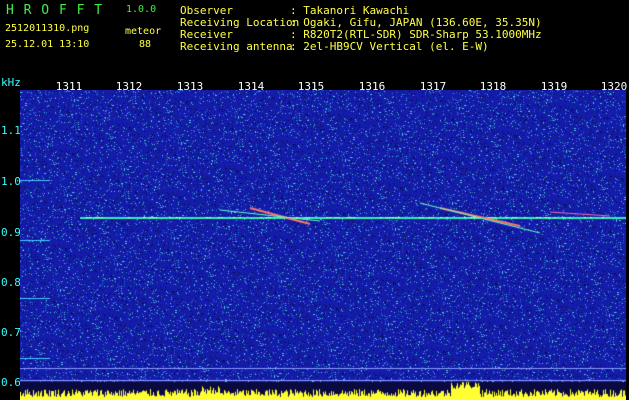 This screenshot has height=400, width=629. What do you see at coordinates (389, 46) in the screenshot?
I see `value-antenna: : 2el-HB9CV Vertical (el. E-W)` at bounding box center [389, 46].